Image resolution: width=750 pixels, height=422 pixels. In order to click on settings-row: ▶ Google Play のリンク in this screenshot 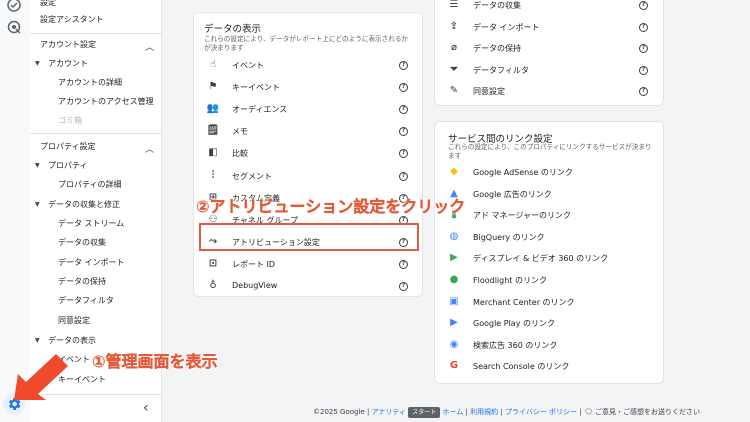, I will do `click(547, 324)`.